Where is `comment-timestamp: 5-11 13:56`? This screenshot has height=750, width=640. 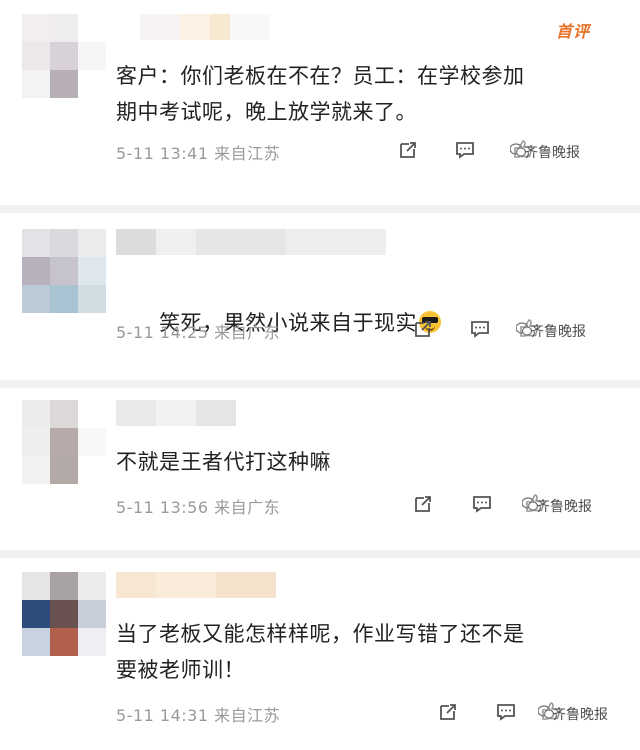 comment-timestamp: 5-11 13:56 is located at coordinates (162, 507).